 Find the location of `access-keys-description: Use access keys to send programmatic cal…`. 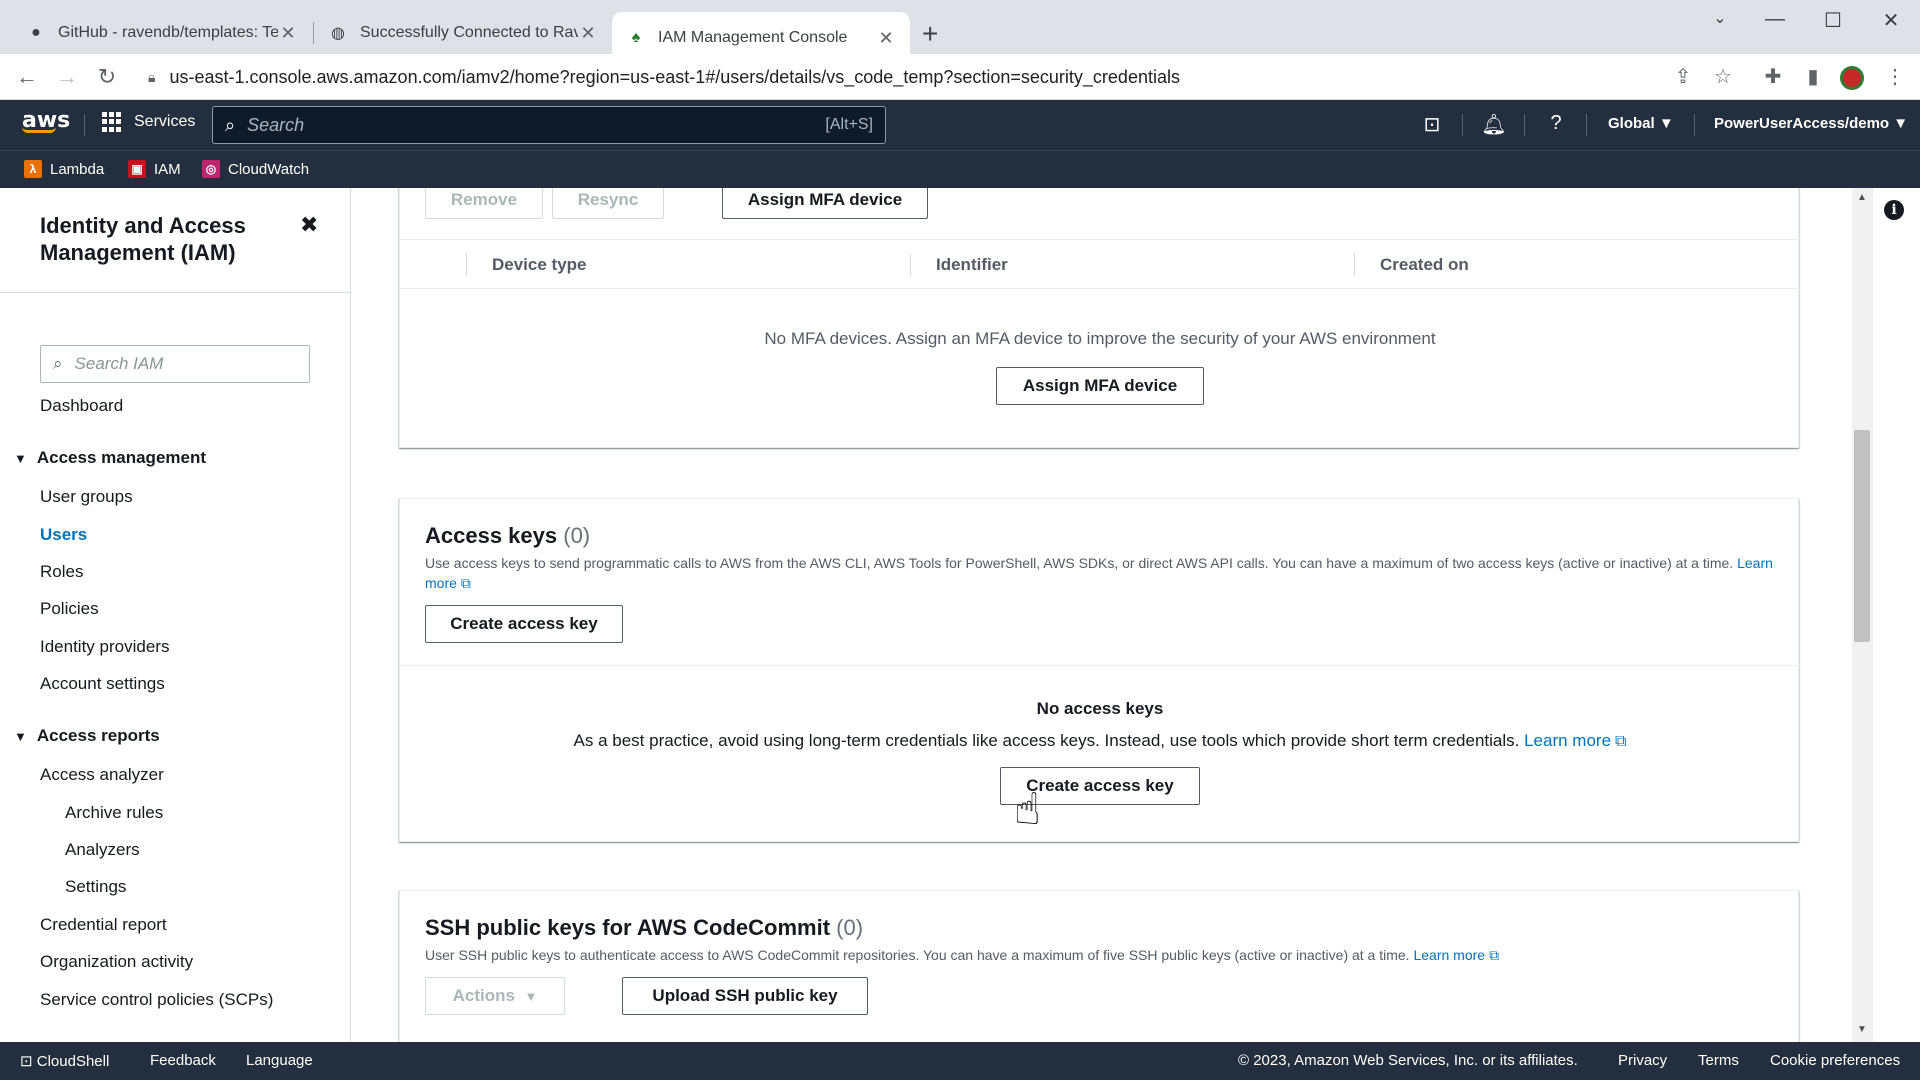

access-keys-description: Use access keys to send programmatic cal… is located at coordinates (1100, 573).